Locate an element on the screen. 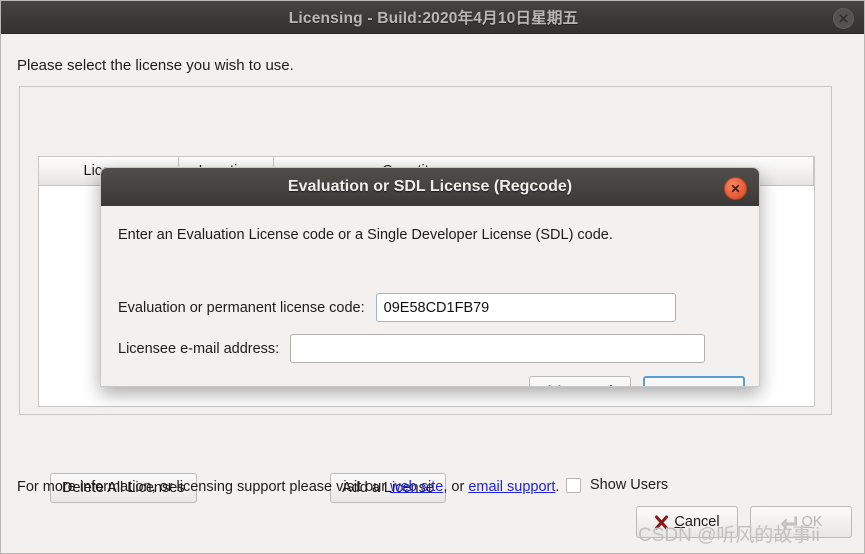  checkbox-box is located at coordinates (573, 485).